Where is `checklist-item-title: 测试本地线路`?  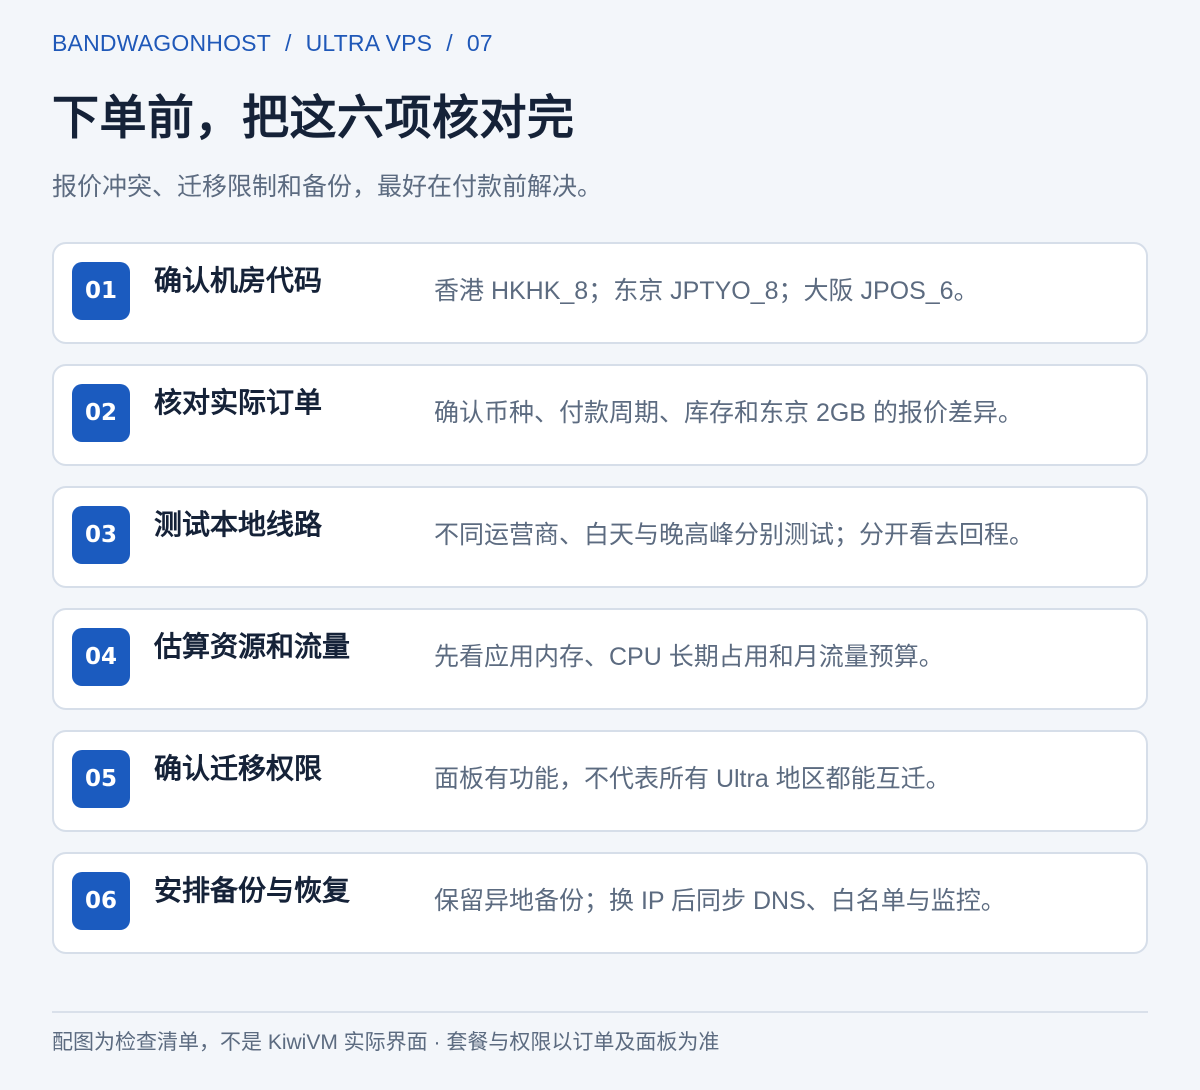
checklist-item-title: 测试本地线路 is located at coordinates (238, 524).